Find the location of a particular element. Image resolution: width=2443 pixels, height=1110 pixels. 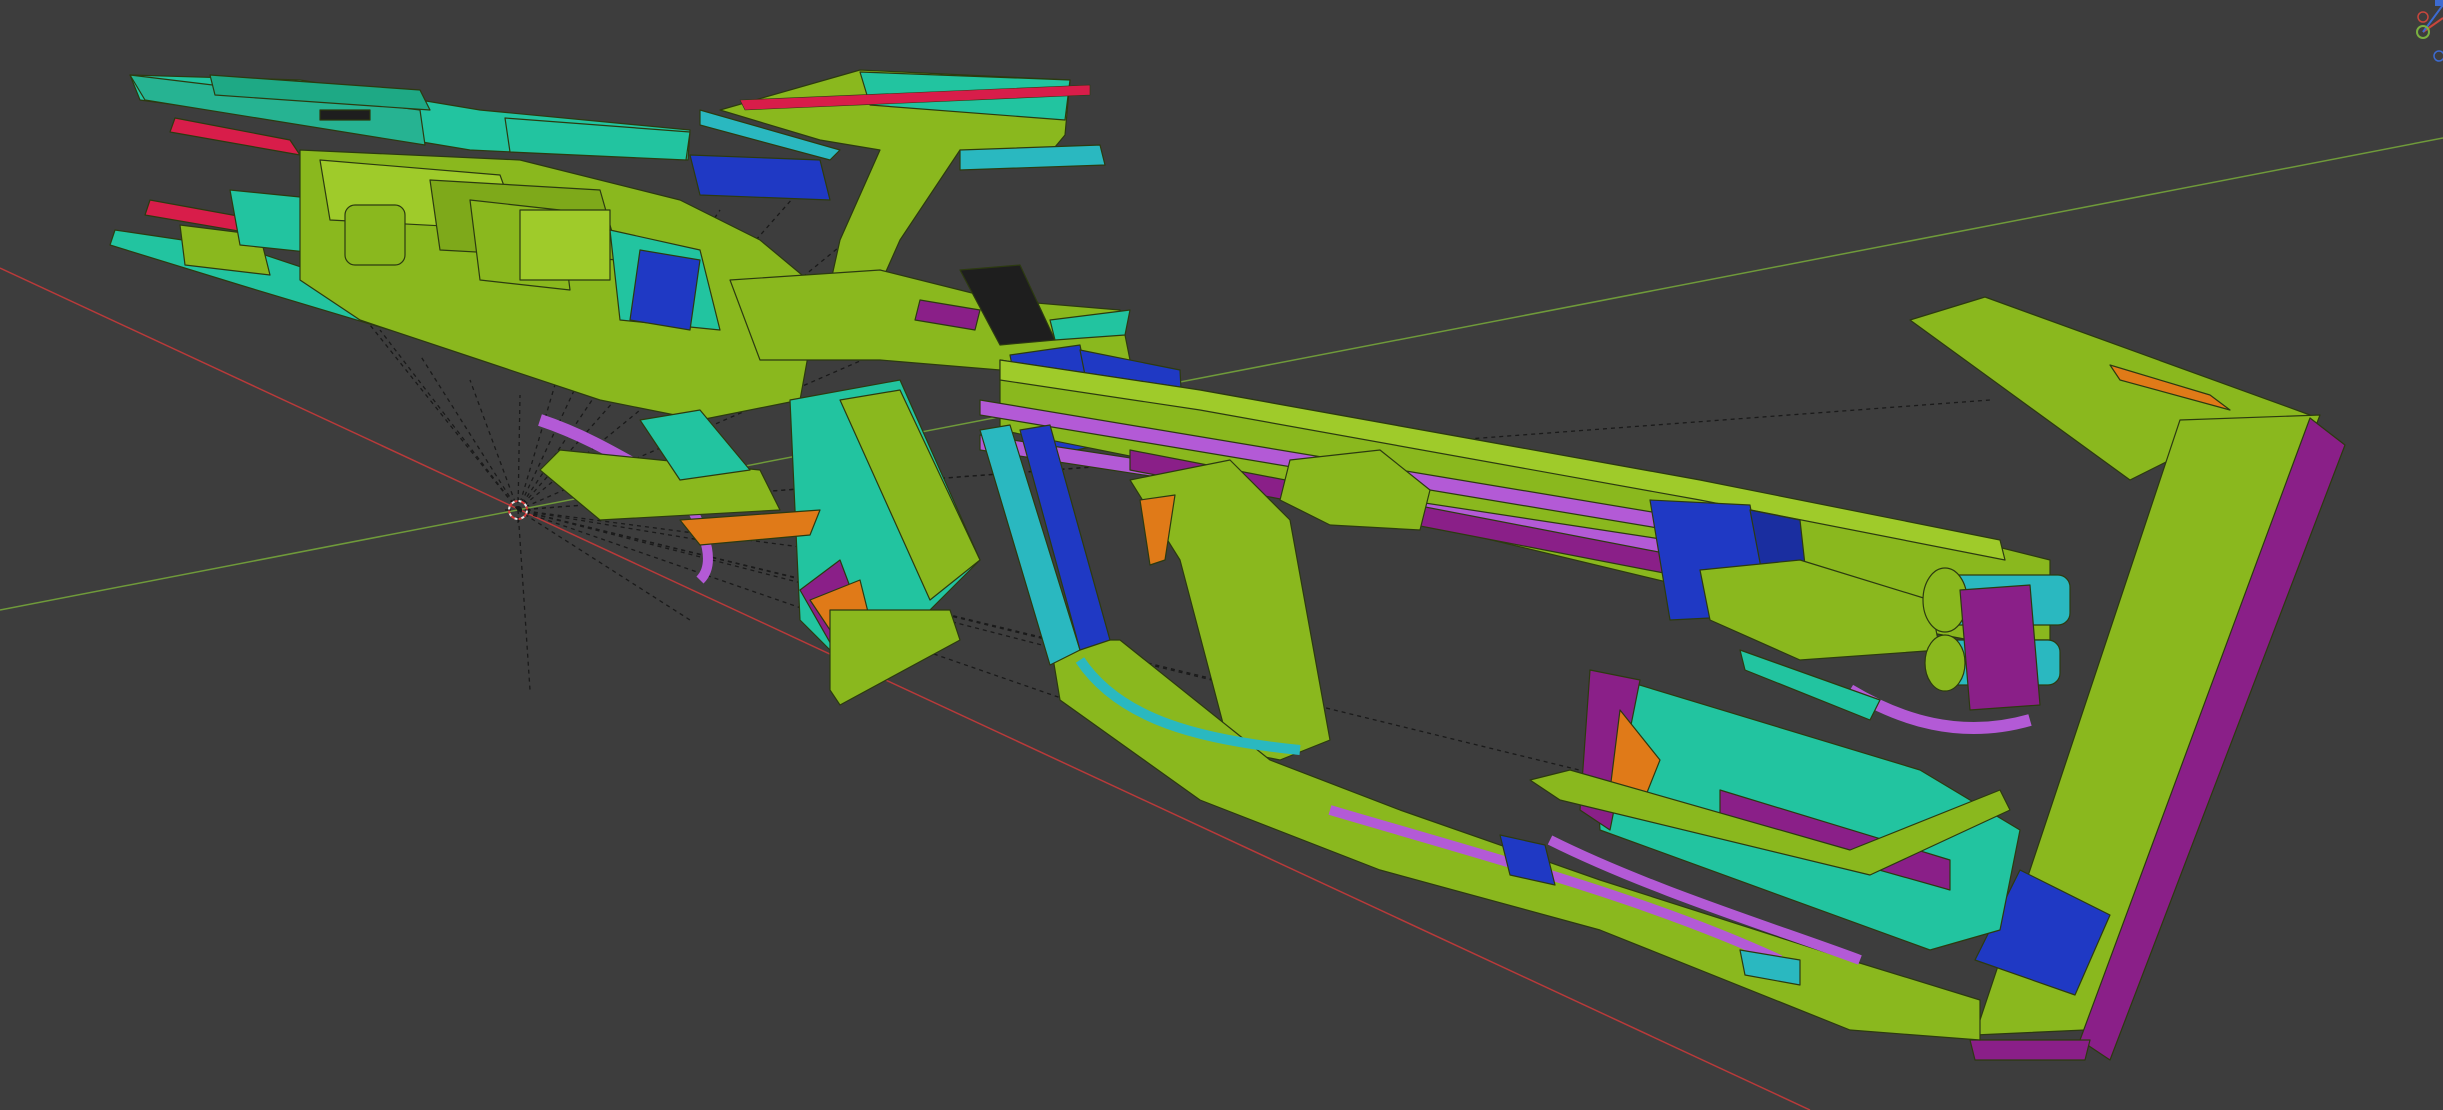

gizmo-z-positive is located at coordinates (2439, 3).